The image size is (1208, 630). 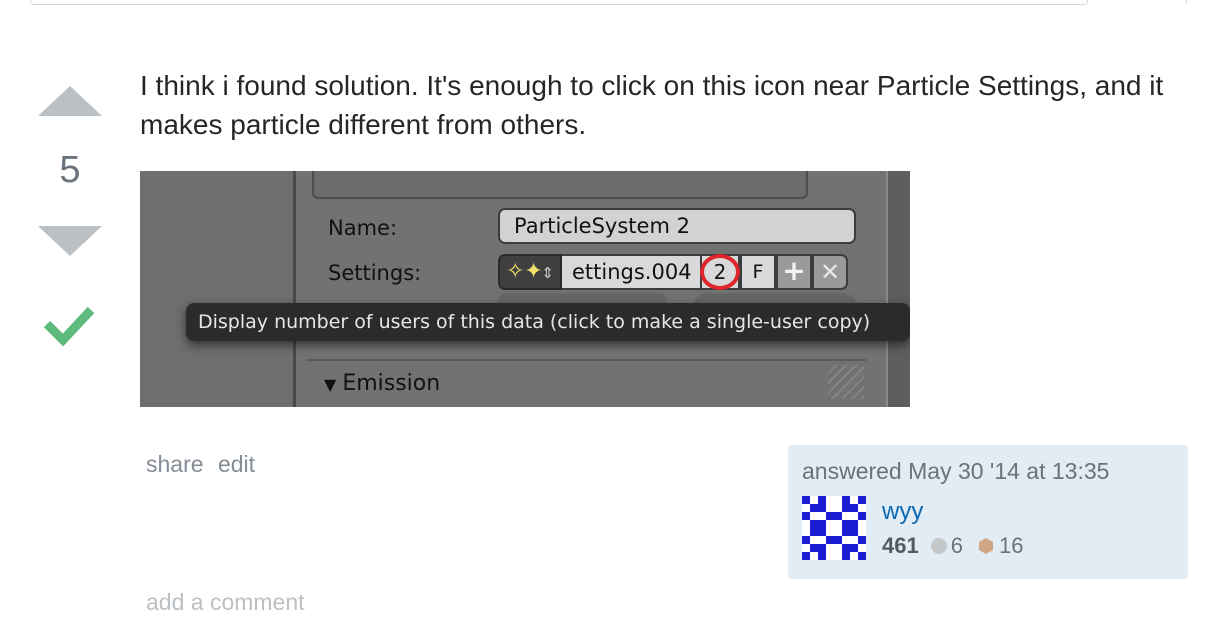 What do you see at coordinates (236, 464) in the screenshot?
I see `edit-link: edit` at bounding box center [236, 464].